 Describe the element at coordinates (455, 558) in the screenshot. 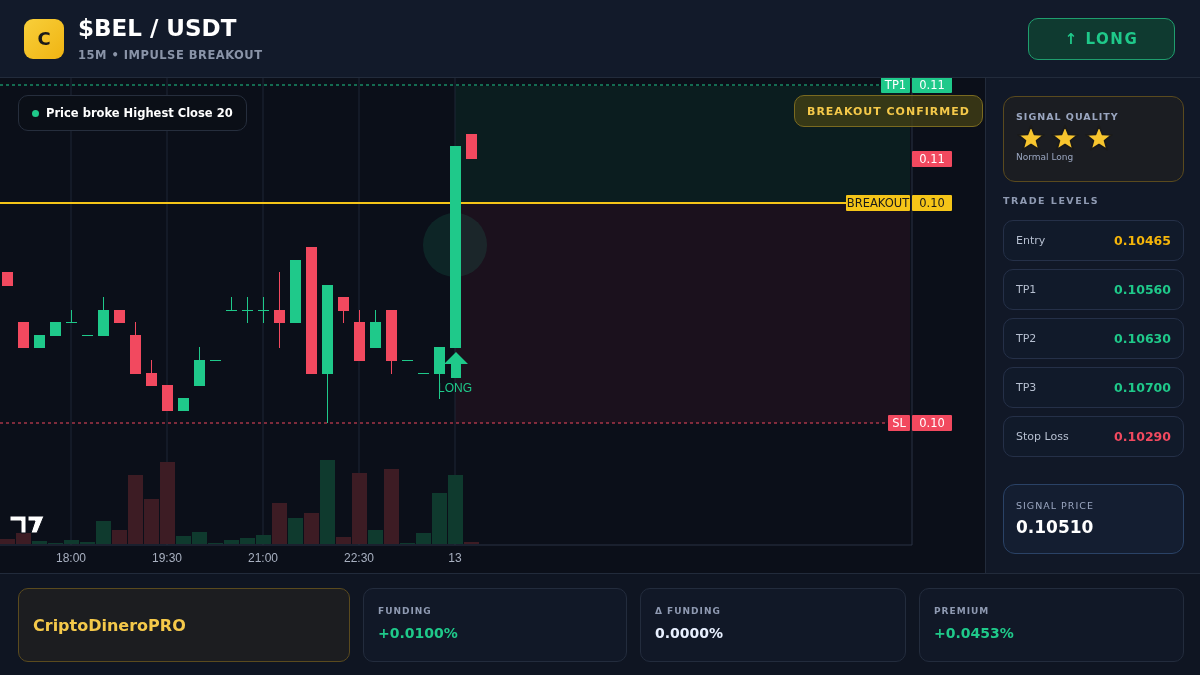

I see `time-label: 13` at that location.